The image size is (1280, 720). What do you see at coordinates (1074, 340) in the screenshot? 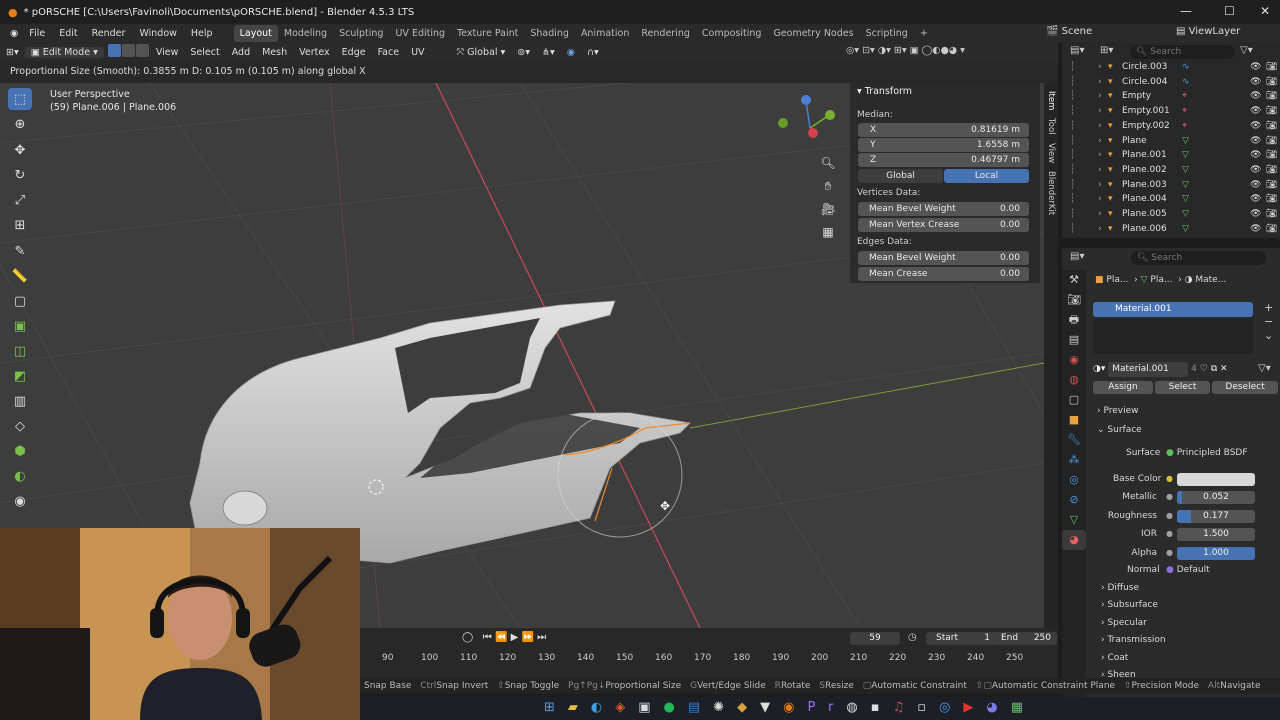
I see `view-layer-tab-icon: ▤` at bounding box center [1074, 340].